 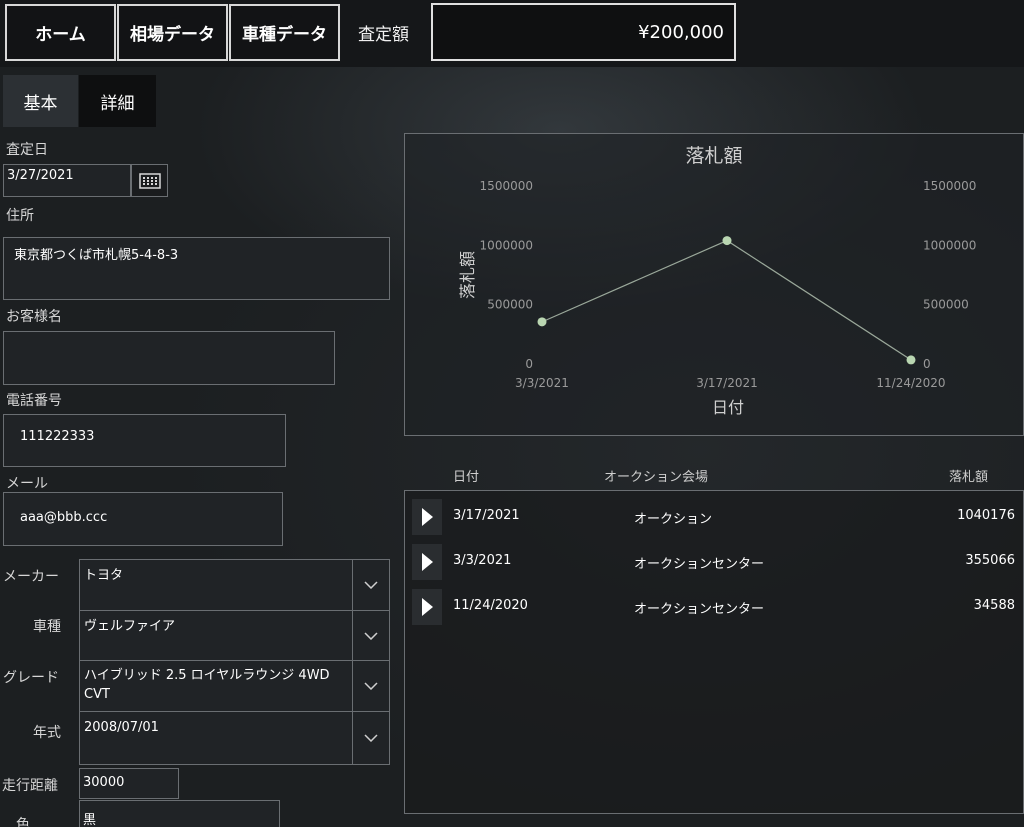 I want to click on date-input: 3/27/2021, so click(x=67, y=180).